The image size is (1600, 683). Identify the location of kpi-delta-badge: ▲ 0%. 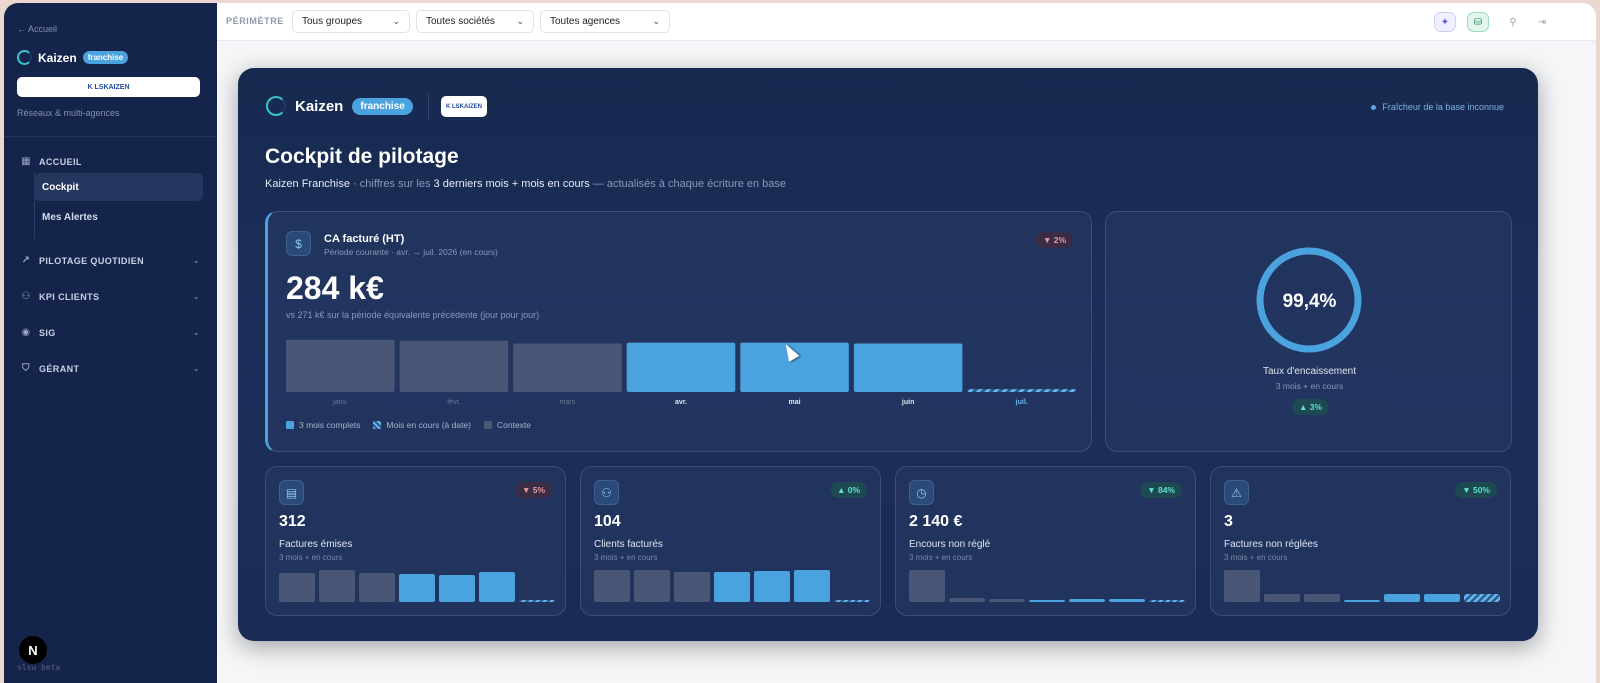
(848, 490).